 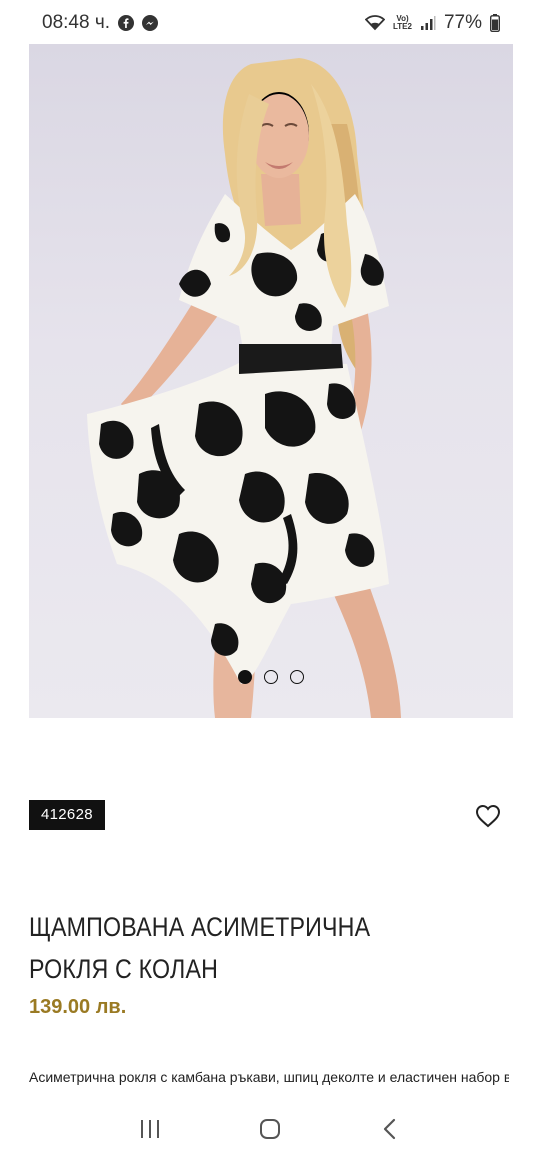 I want to click on battery-icon, so click(x=495, y=23).